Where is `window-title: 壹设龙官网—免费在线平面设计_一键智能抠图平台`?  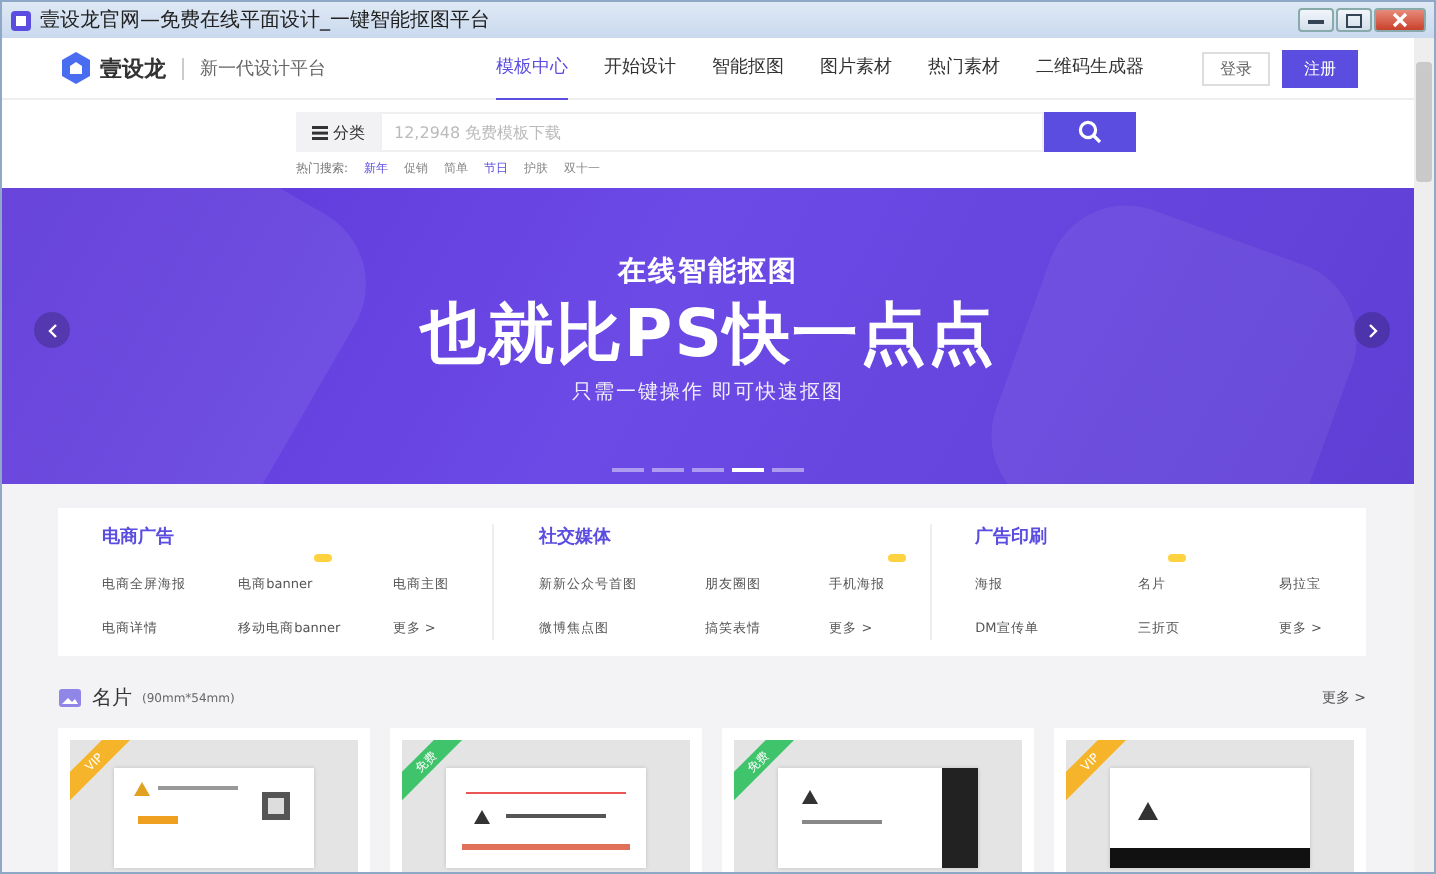
window-title: 壹设龙官网—免费在线平面设计_一键智能抠图平台 is located at coordinates (265, 20).